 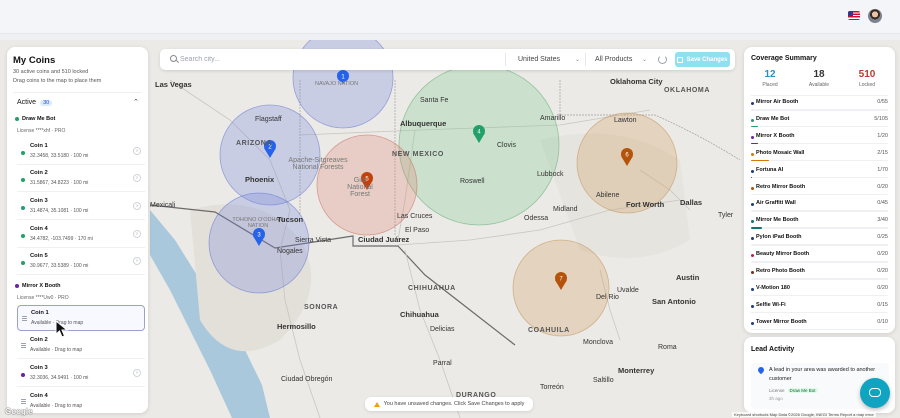 What do you see at coordinates (802, 390) in the screenshot?
I see `lead-product-tag: Draw Me Bot` at bounding box center [802, 390].